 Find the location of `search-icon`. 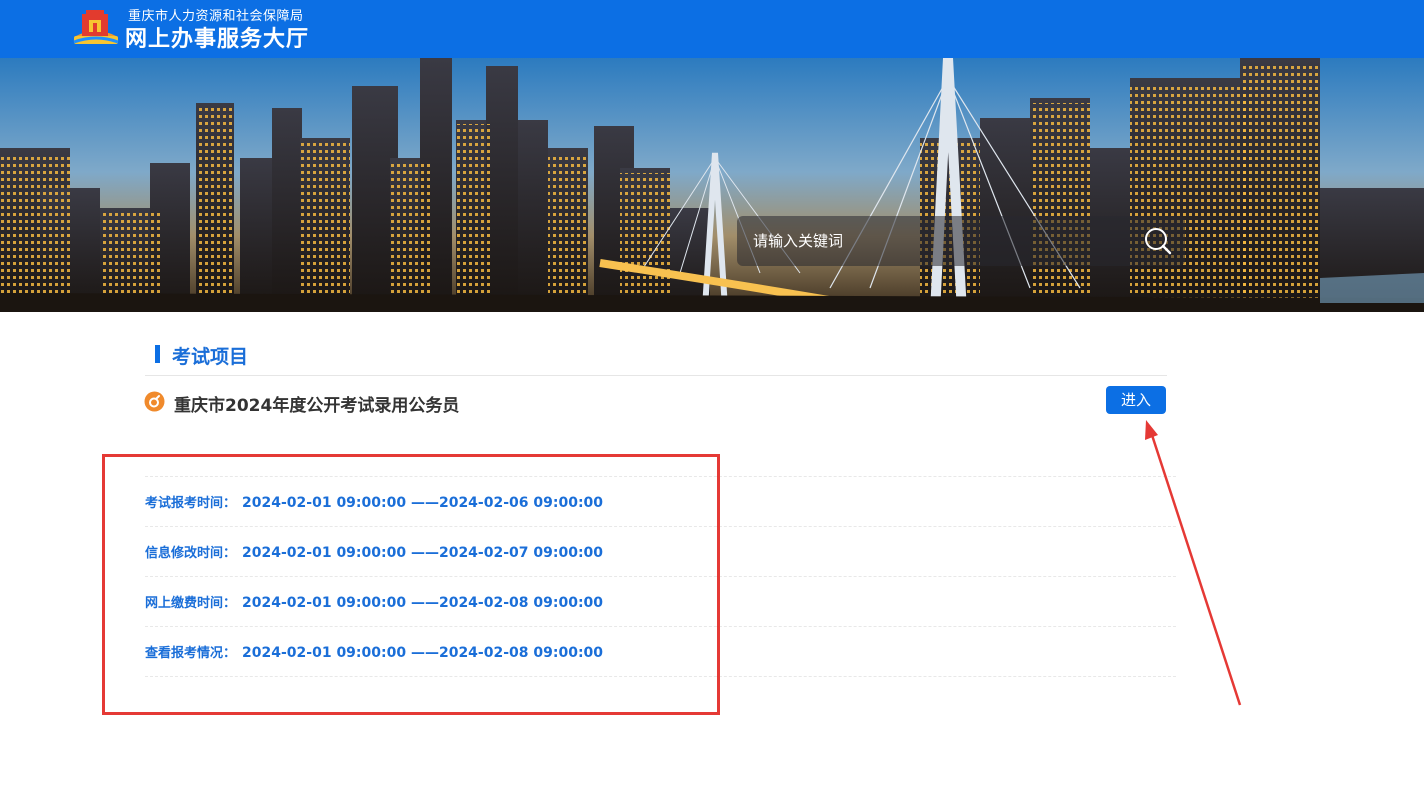

search-icon is located at coordinates (1158, 241).